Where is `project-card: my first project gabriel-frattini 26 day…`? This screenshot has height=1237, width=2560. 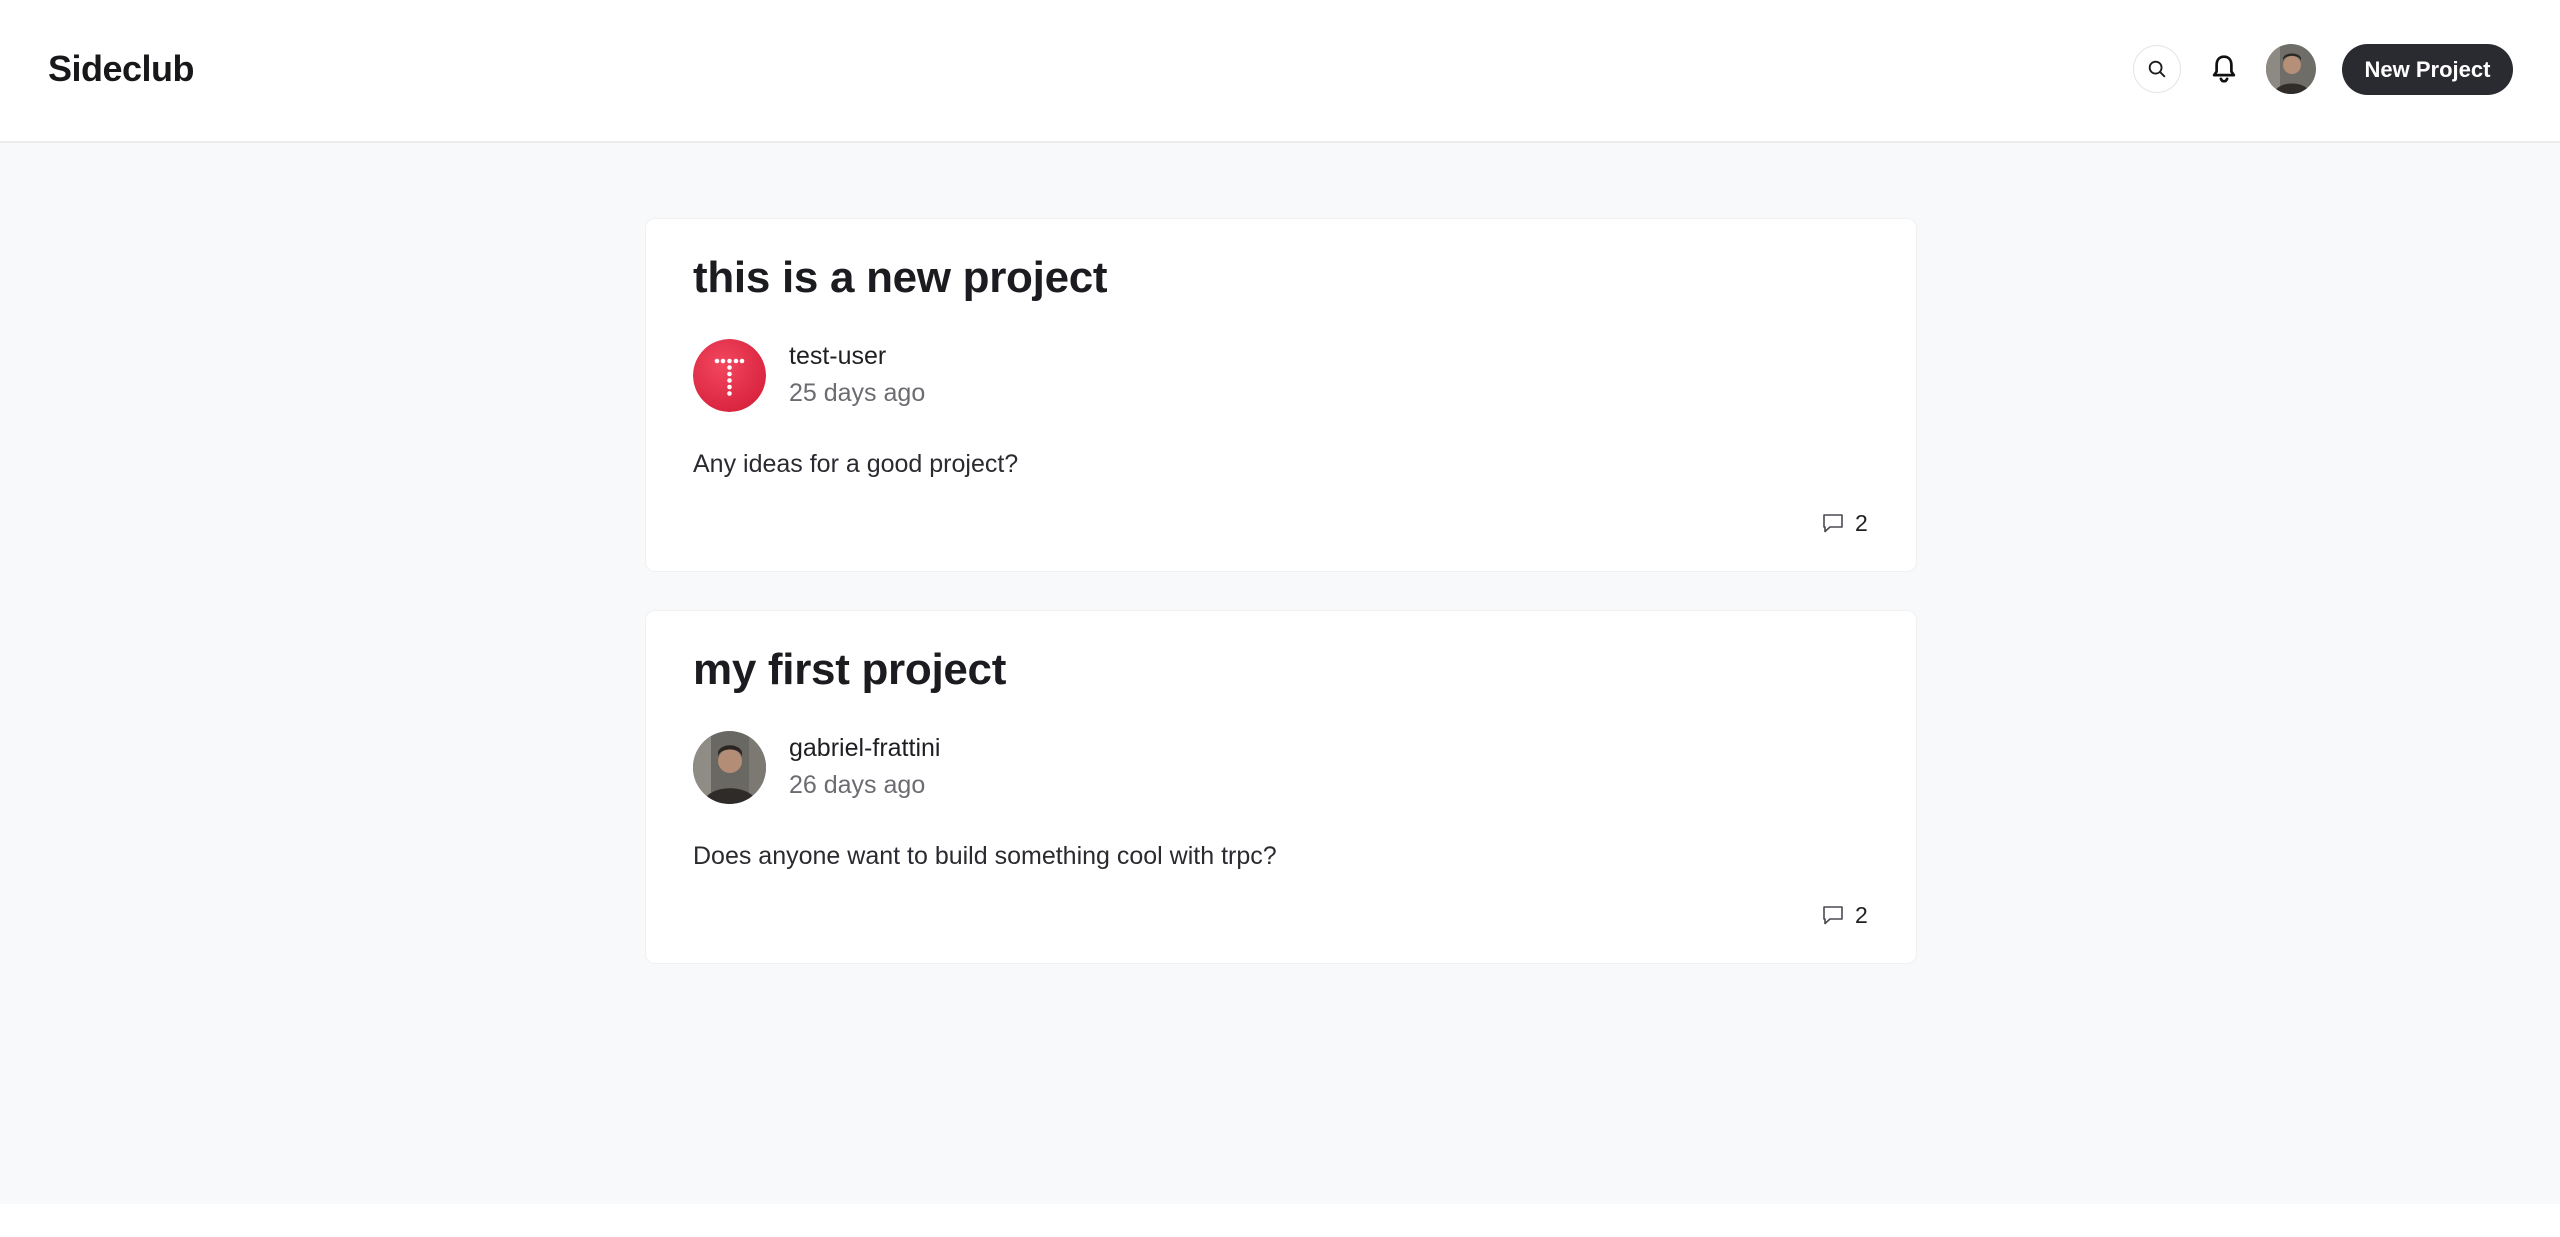
project-card: my first project gabriel-frattini 26 day… is located at coordinates (1281, 787).